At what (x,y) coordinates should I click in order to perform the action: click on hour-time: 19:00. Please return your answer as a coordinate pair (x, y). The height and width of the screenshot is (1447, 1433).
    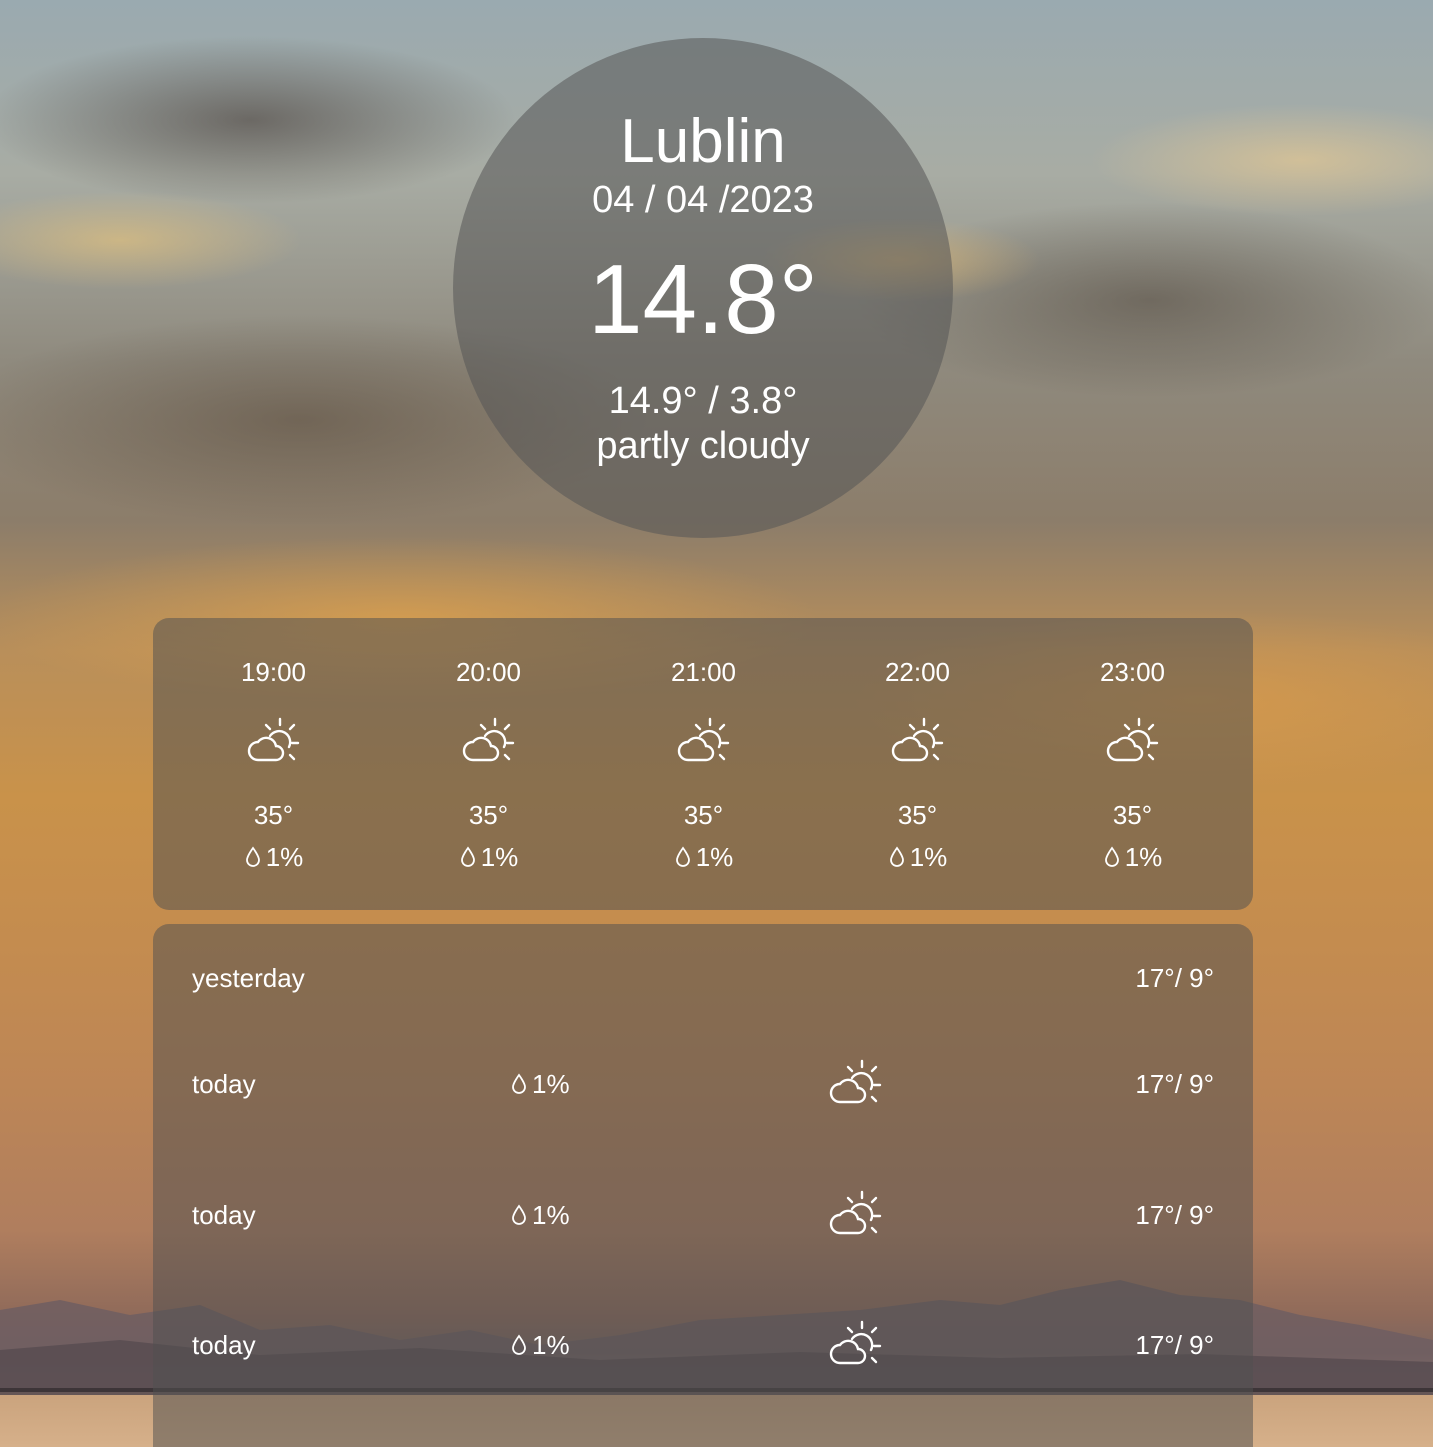
    Looking at the image, I should click on (273, 672).